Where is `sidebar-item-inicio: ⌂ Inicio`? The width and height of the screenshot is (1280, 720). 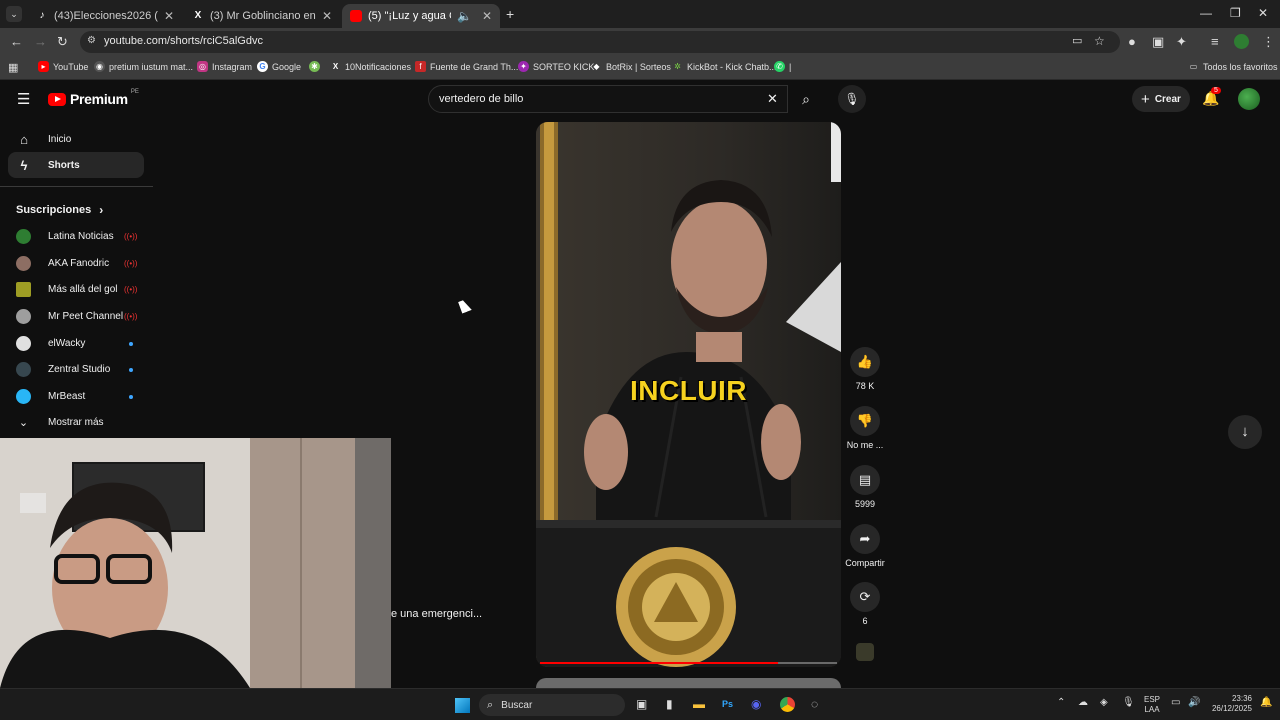
sidebar-item-inicio: ⌂ Inicio is located at coordinates (76, 139).